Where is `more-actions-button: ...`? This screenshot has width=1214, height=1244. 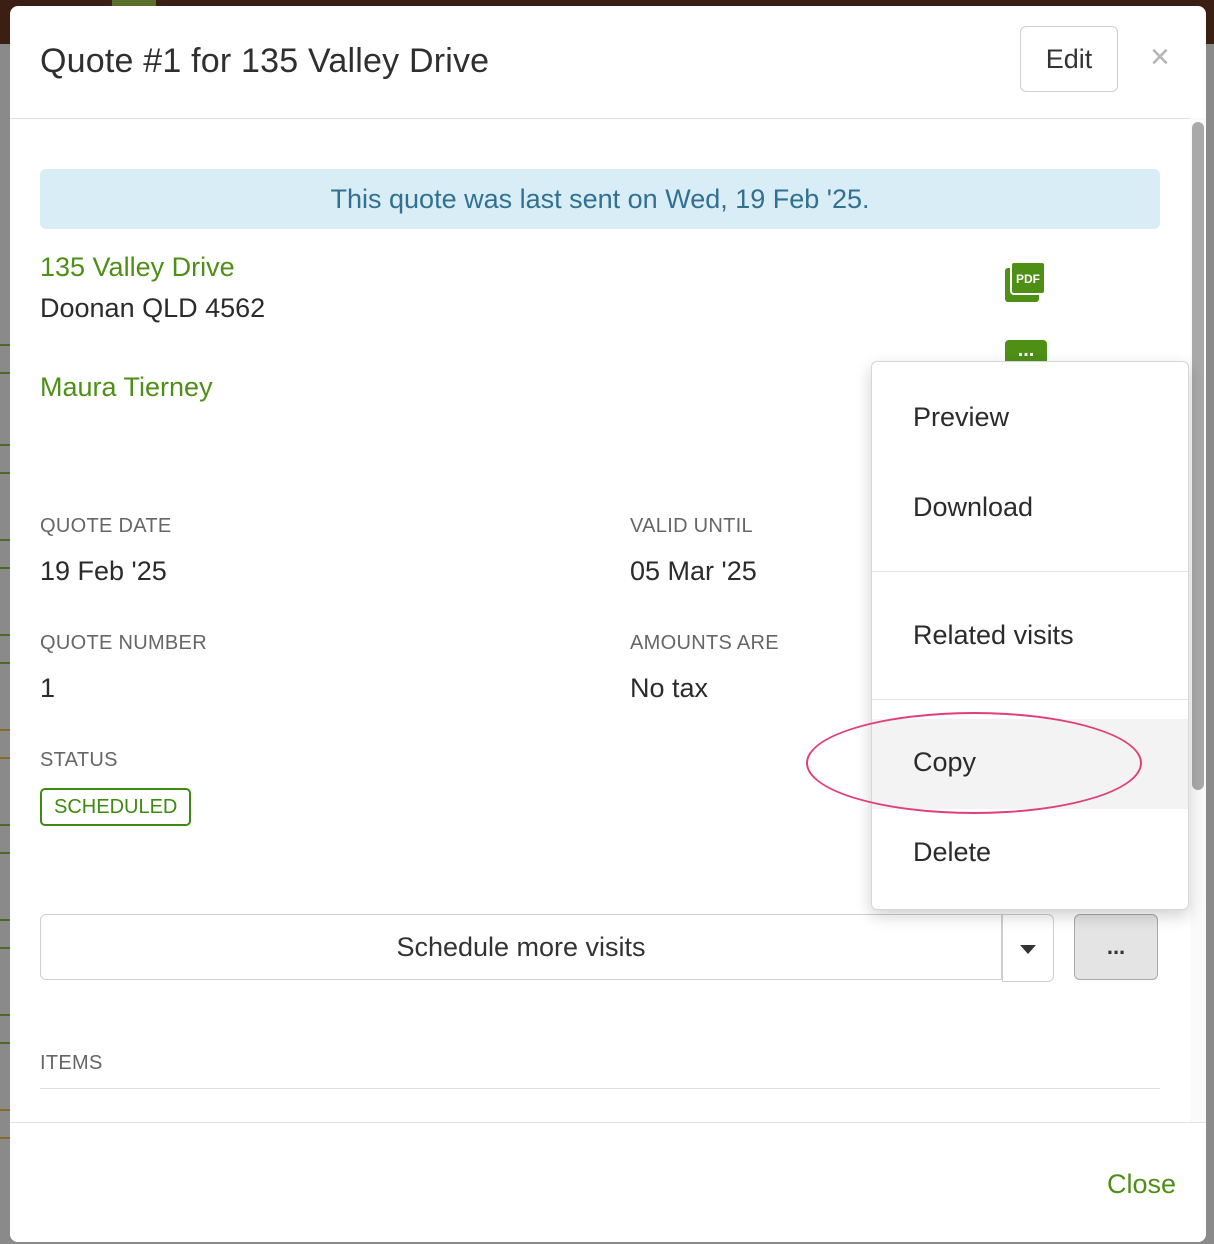 more-actions-button: ... is located at coordinates (1116, 947).